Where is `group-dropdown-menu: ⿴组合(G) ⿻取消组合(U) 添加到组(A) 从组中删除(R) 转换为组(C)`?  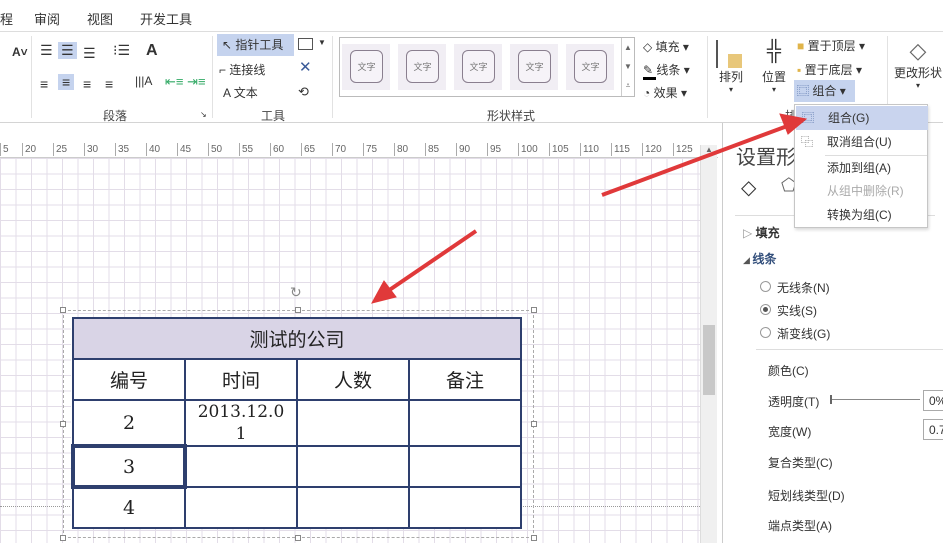 group-dropdown-menu: ⿴组合(G) ⿻取消组合(U) 添加到组(A) 从组中删除(R) 转换为组(C) is located at coordinates (861, 166).